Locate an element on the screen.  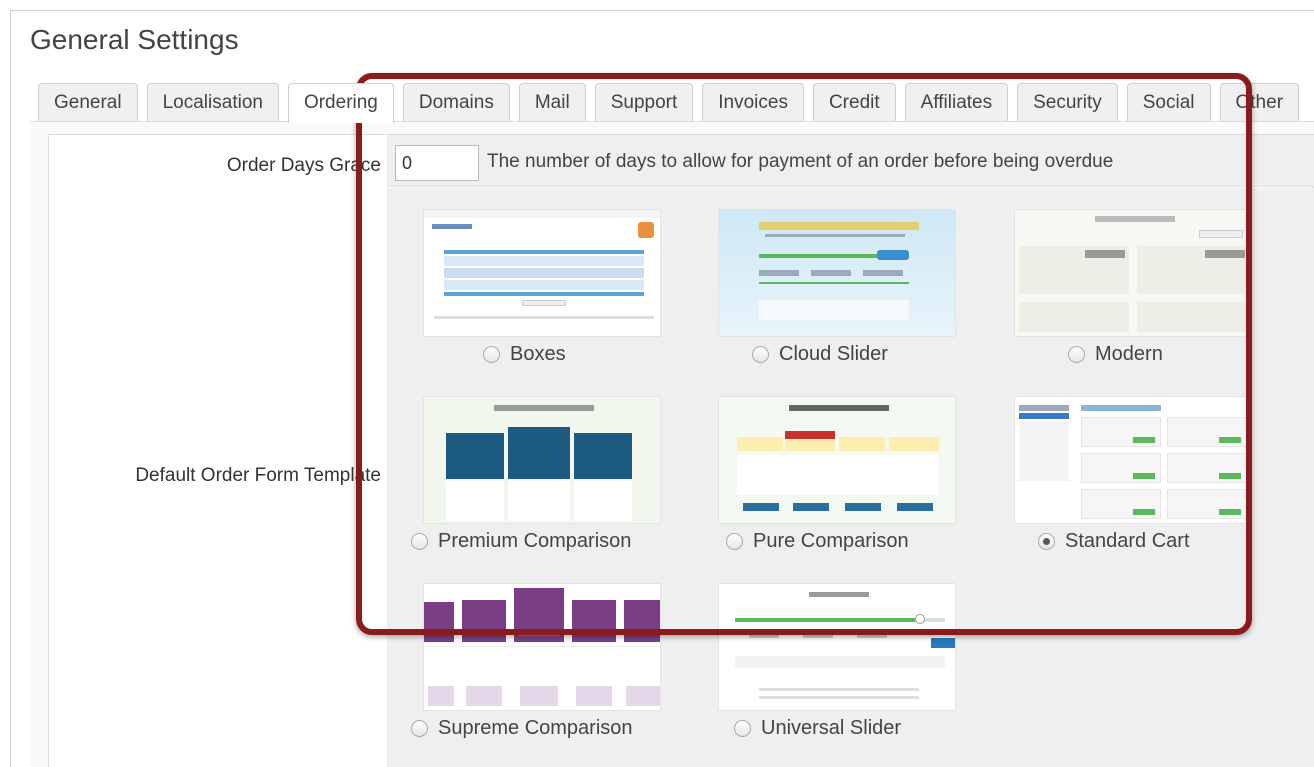
template-option-modern: Modern is located at coordinates (1144, 287).